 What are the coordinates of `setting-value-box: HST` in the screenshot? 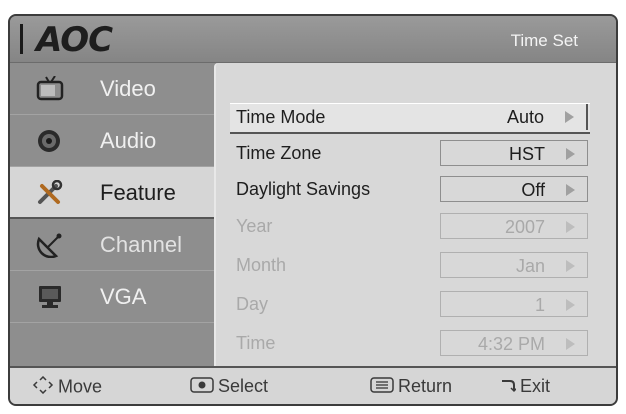 It's located at (514, 153).